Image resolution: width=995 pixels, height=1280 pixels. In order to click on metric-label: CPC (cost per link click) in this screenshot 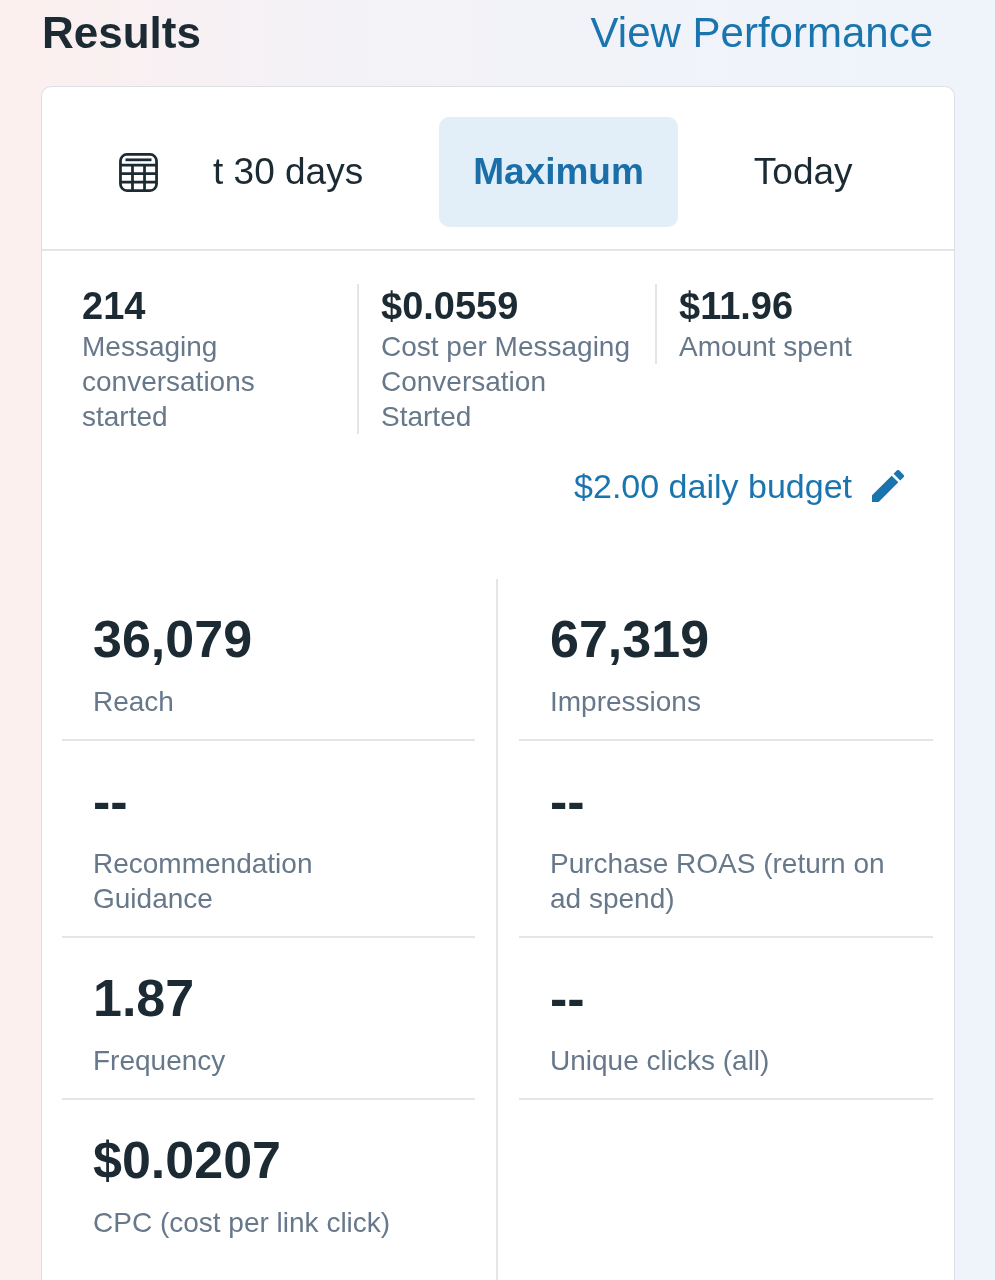, I will do `click(242, 1223)`.